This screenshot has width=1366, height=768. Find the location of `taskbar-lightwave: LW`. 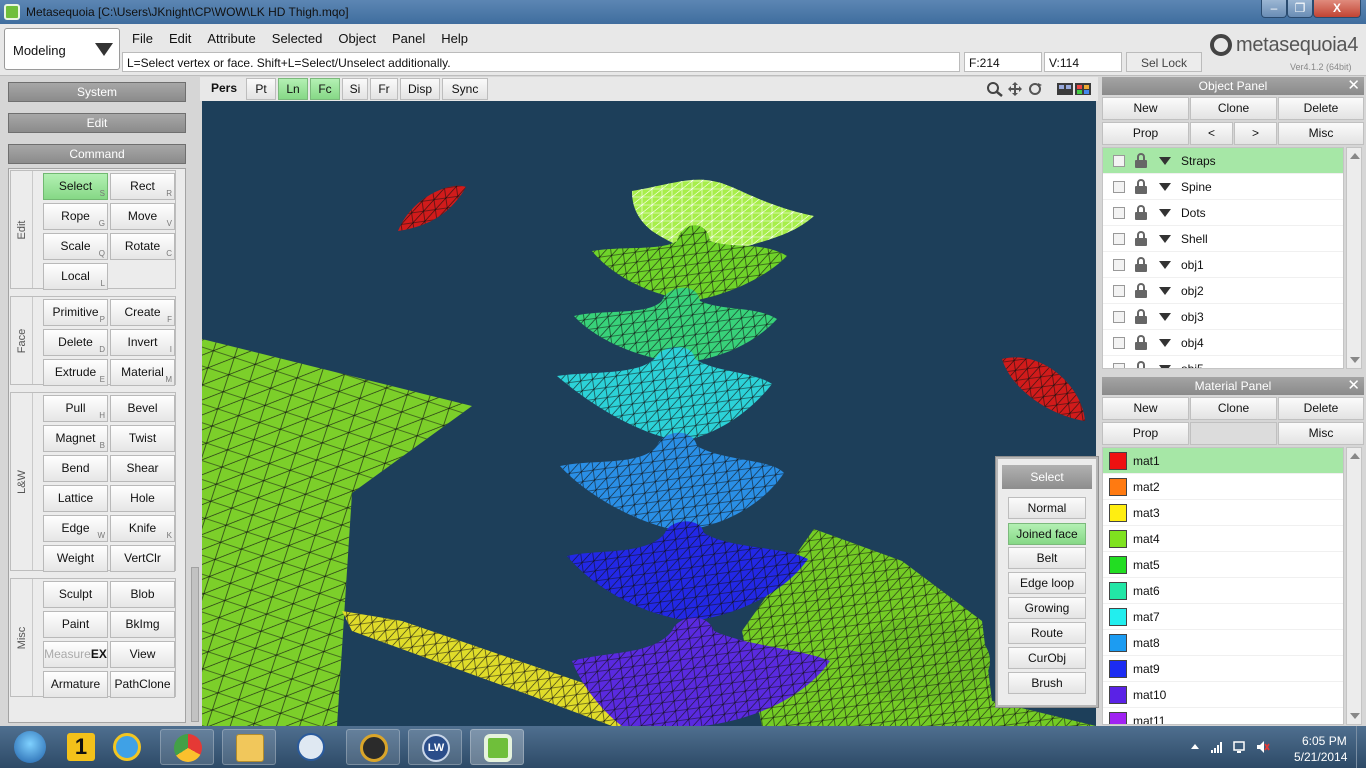

taskbar-lightwave: LW is located at coordinates (435, 747).